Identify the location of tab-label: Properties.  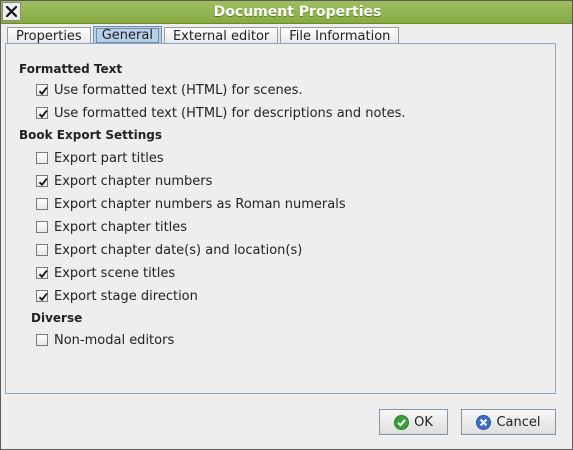
(49, 36).